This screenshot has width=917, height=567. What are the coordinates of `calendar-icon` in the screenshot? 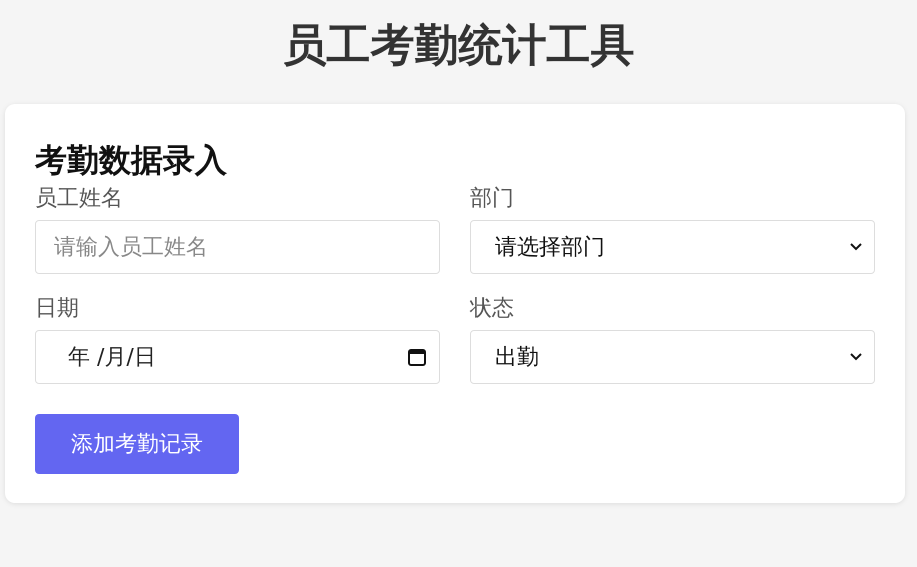 It's located at (417, 357).